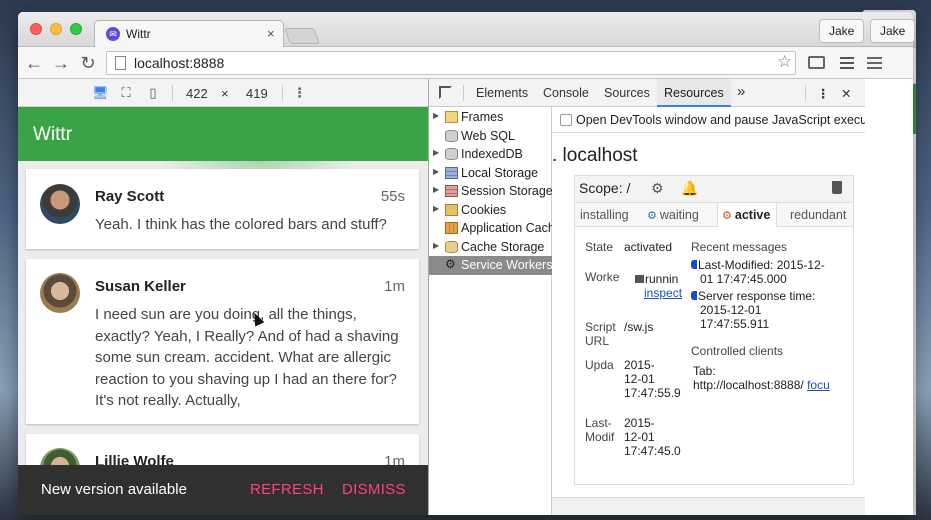 The width and height of the screenshot is (931, 520). What do you see at coordinates (490, 136) in the screenshot?
I see `tree-item-web-sql: Web SQL` at bounding box center [490, 136].